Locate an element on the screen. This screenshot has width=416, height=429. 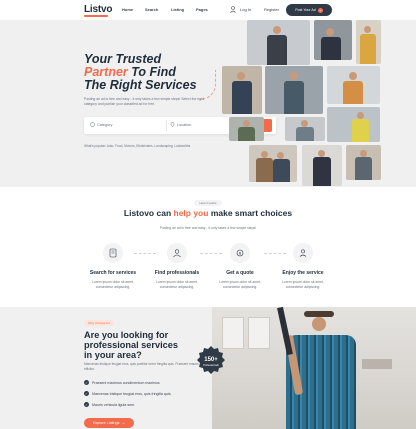
professional-icon is located at coordinates (177, 253).